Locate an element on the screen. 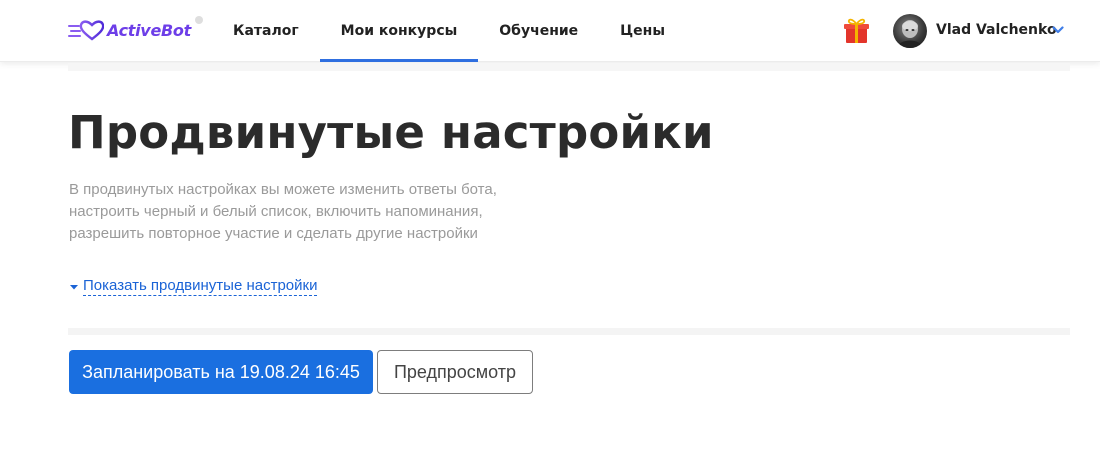 The height and width of the screenshot is (474, 1100). main-nav: Каталог Мои конкурсы Обучение Цены is located at coordinates (449, 31).